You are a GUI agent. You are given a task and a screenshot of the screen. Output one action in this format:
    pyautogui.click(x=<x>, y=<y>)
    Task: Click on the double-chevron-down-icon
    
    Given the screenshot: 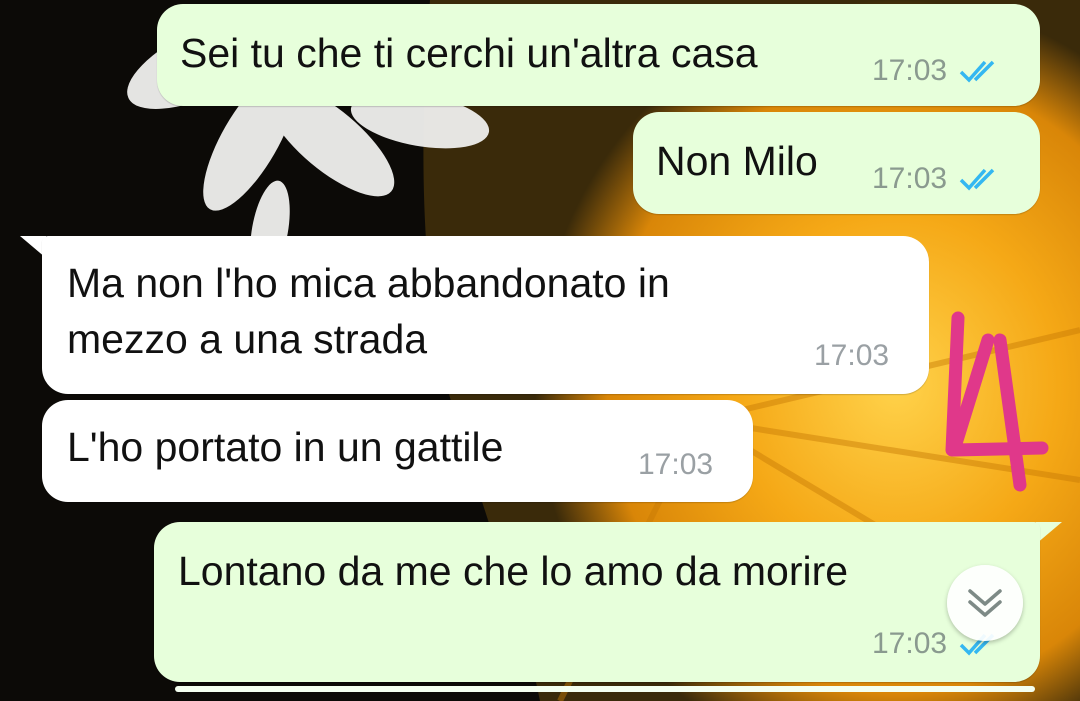 What is the action you would take?
    pyautogui.click(x=985, y=603)
    